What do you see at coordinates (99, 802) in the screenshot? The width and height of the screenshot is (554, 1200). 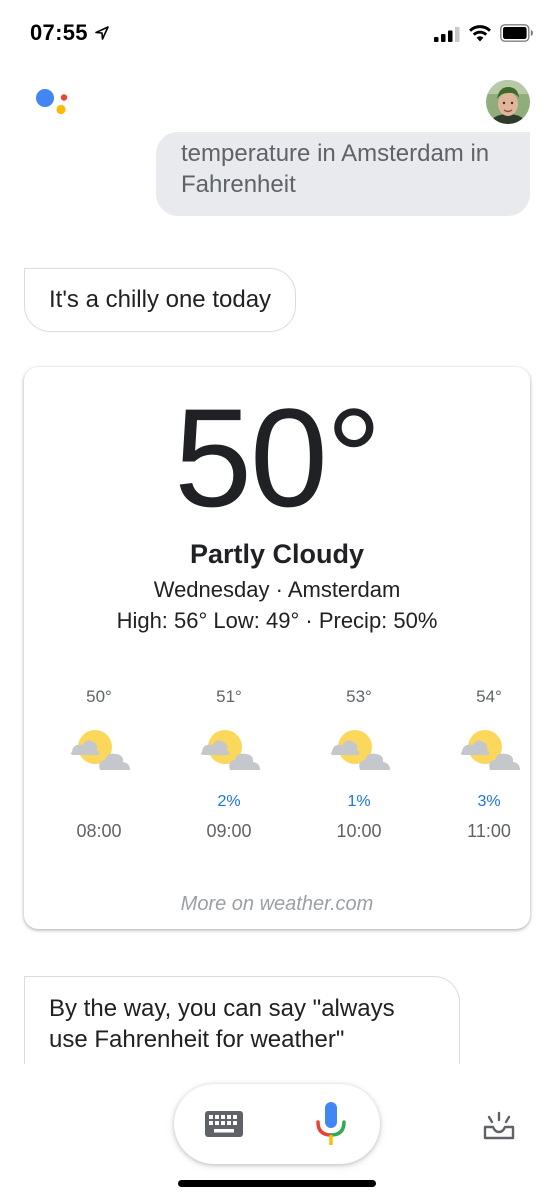 I see `hour-precipitation` at bounding box center [99, 802].